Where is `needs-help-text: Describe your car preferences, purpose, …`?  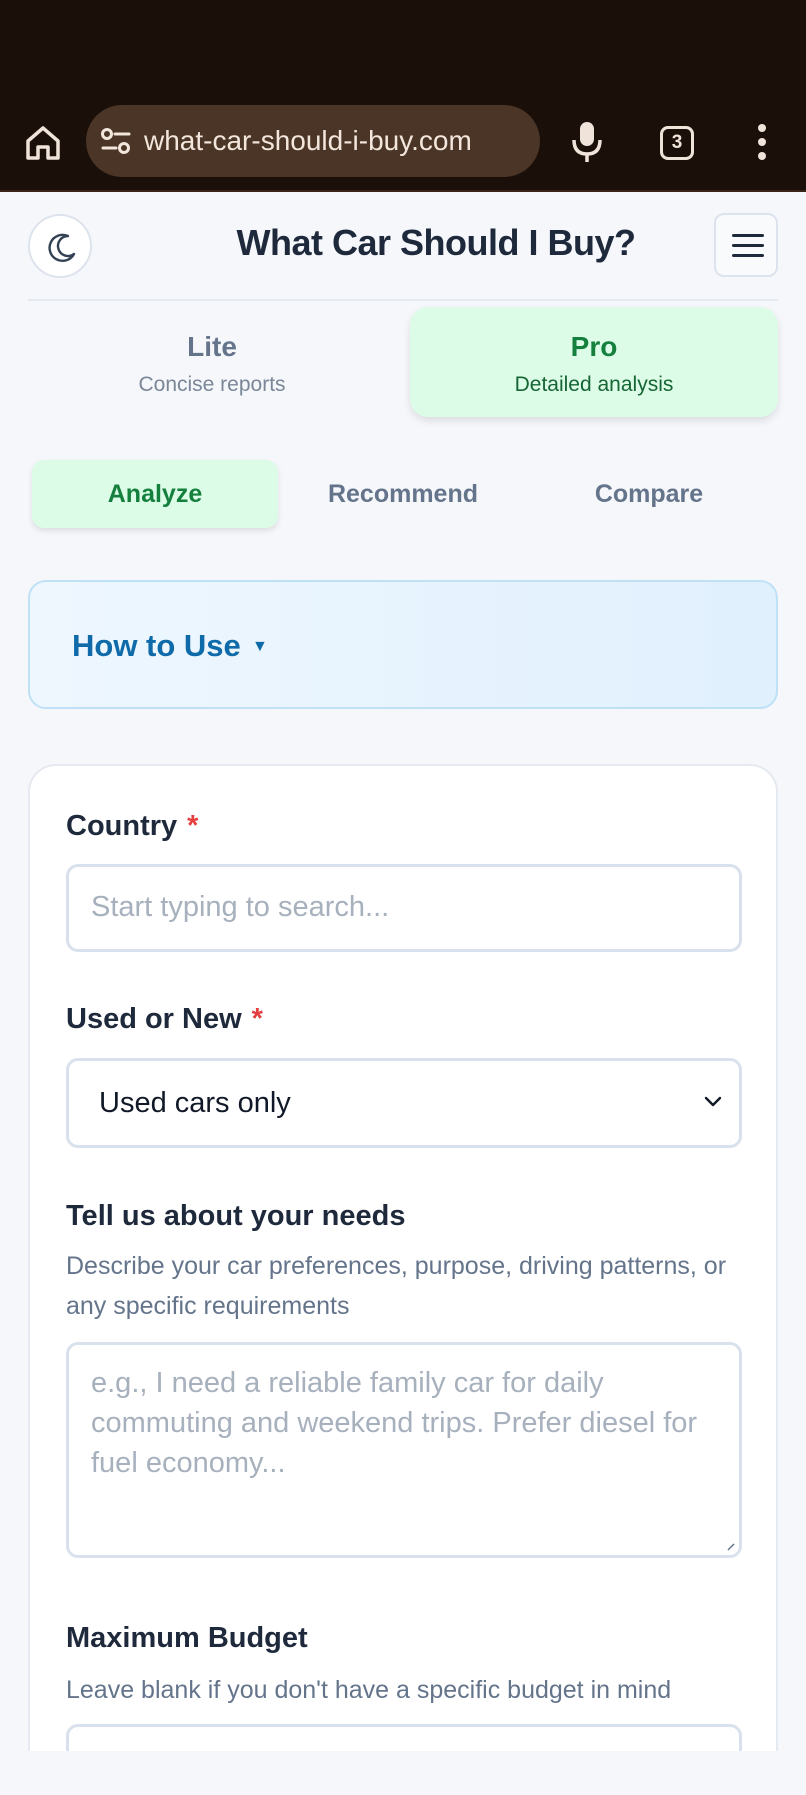 needs-help-text: Describe your car preferences, purpose, … is located at coordinates (396, 1286).